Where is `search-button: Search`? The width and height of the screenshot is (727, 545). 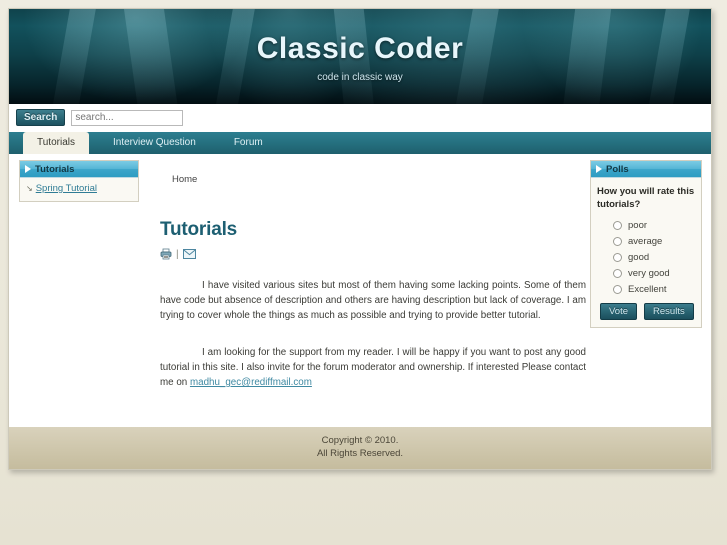 search-button: Search is located at coordinates (41, 117).